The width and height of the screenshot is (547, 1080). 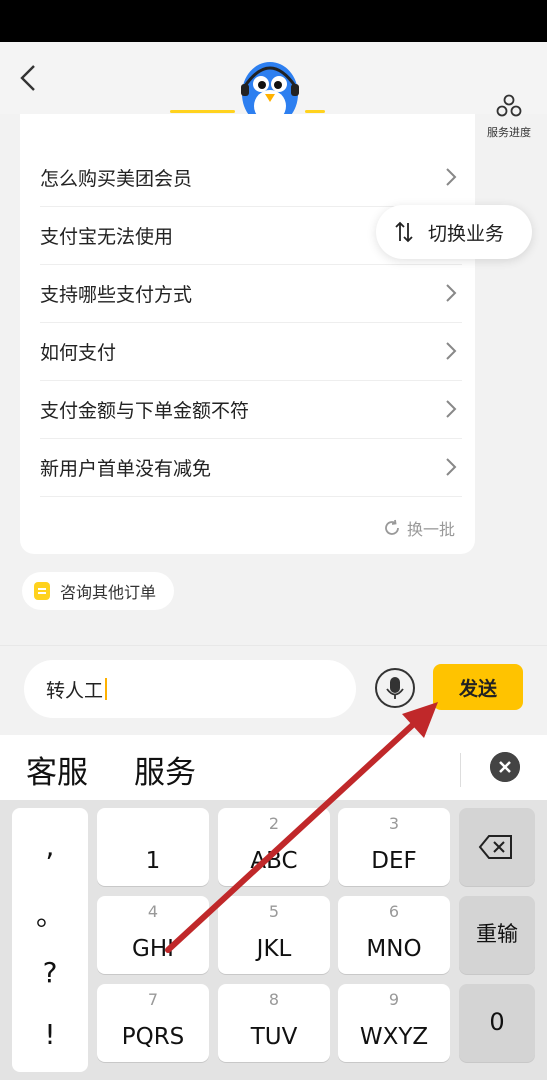 I want to click on reenter-key: 重输, so click(x=497, y=935).